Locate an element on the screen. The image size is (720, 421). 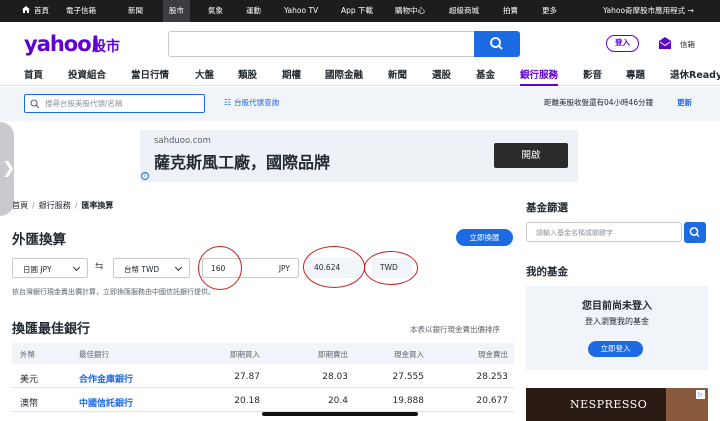
row-spot-buy: 27.87 is located at coordinates (247, 377).